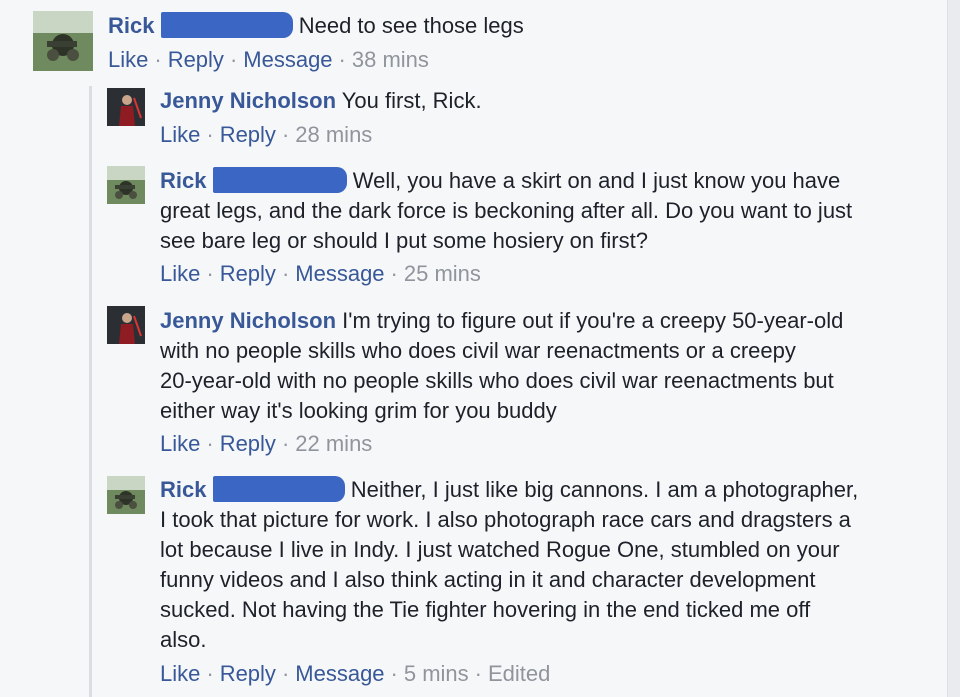 The image size is (960, 697). I want to click on timestamp: 5 mins, so click(436, 673).